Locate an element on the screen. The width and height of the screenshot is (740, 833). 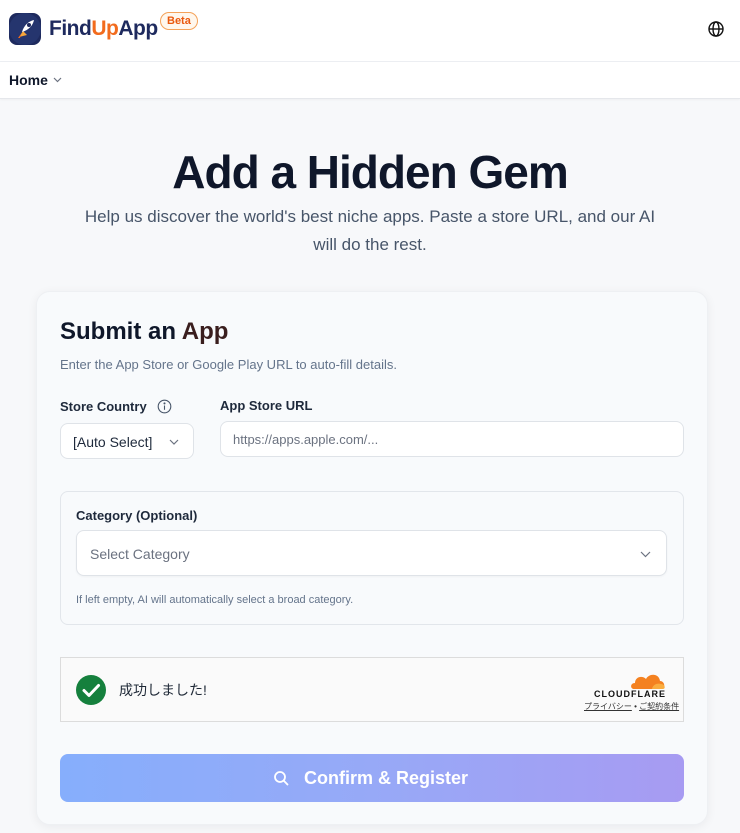
card-title-accent: App is located at coordinates (205, 331).